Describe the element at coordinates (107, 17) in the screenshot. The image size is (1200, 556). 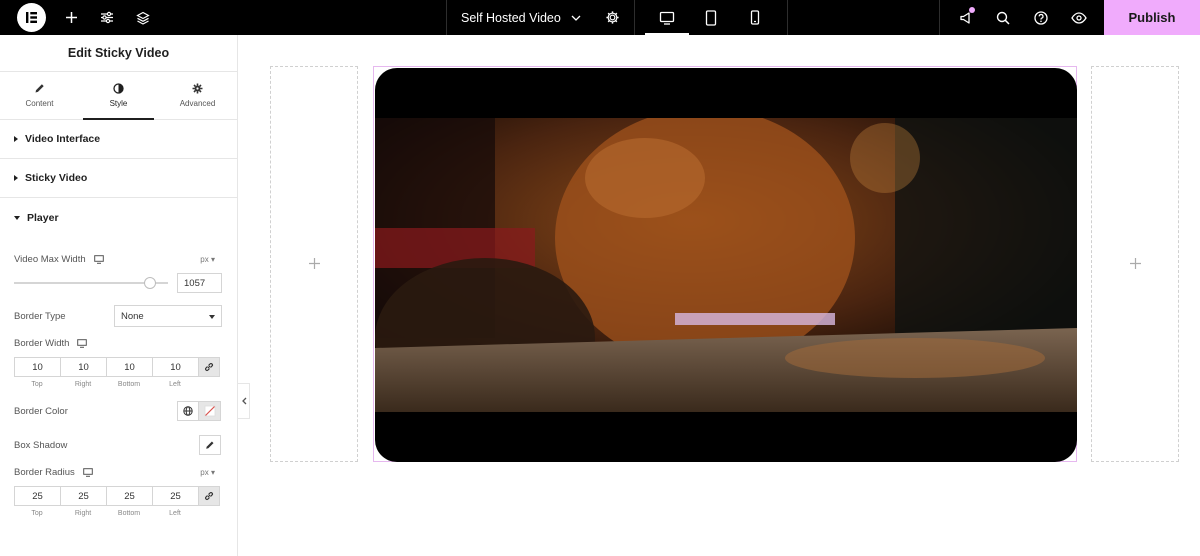
I see `site-settings-button` at that location.